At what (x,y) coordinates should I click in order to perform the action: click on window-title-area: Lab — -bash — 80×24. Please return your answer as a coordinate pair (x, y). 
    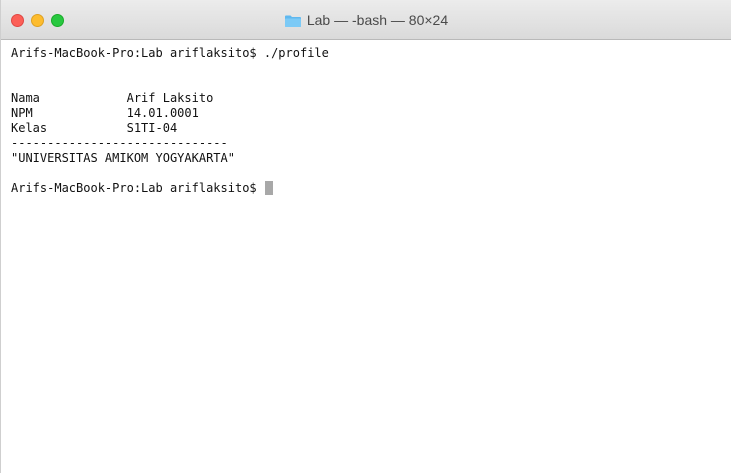
    Looking at the image, I should click on (366, 20).